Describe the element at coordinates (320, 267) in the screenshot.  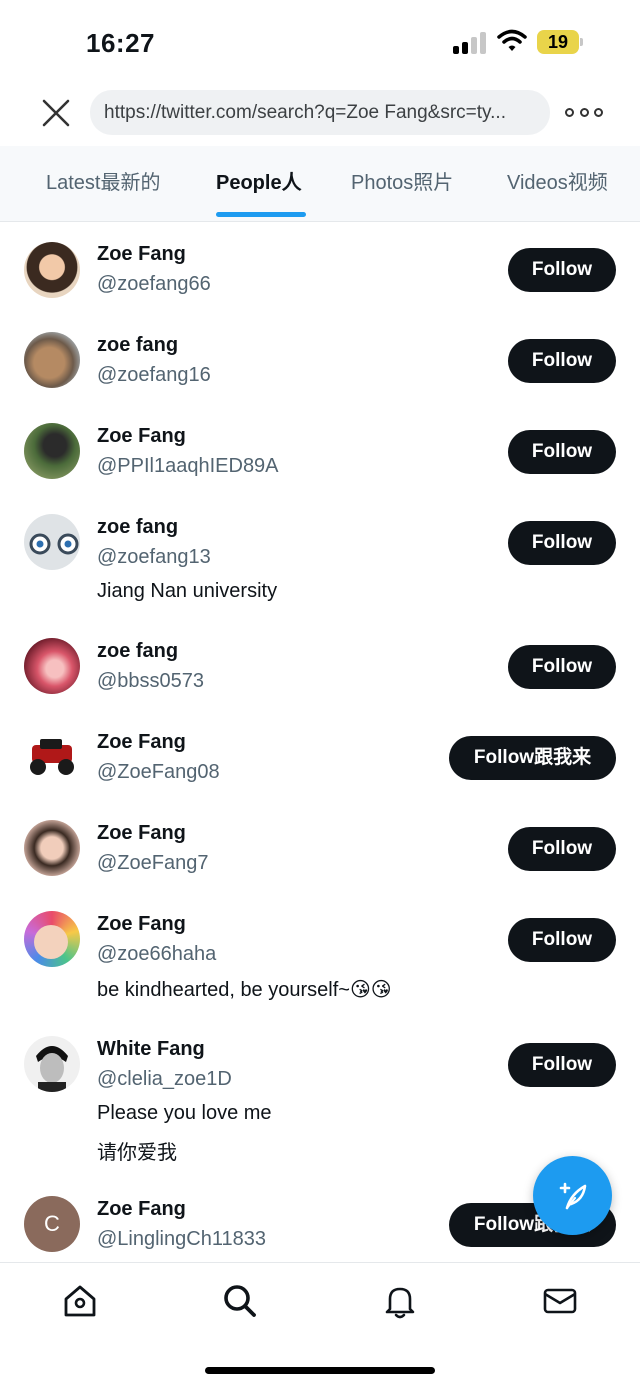
I see `list-item: Zoe Fang @zoefang66 Follow` at that location.